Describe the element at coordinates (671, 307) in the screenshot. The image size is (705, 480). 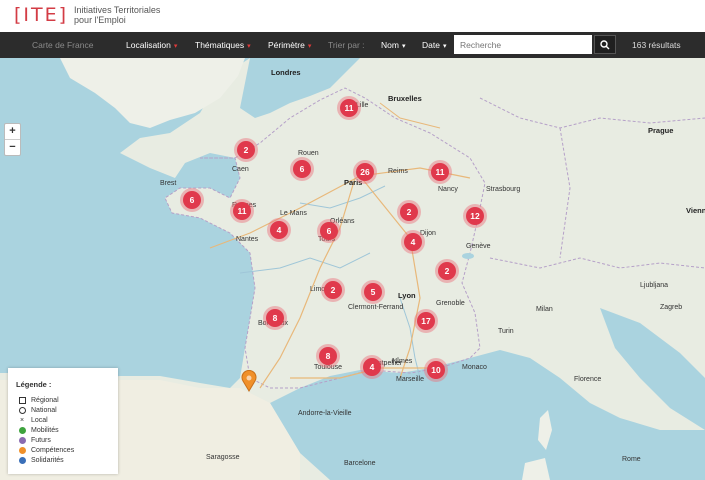
I see `map-label: Zagreb` at that location.